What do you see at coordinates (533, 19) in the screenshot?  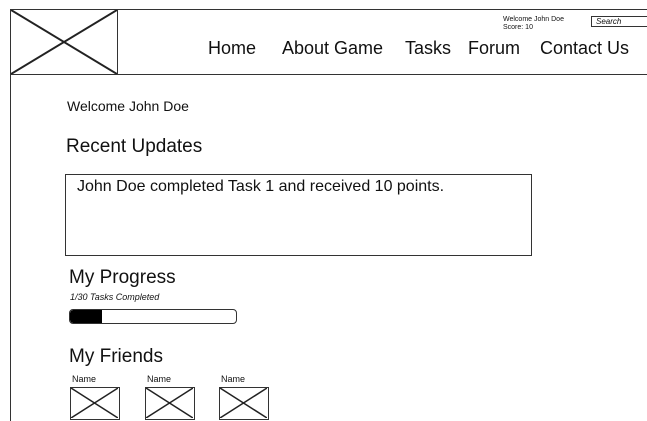 I see `welcome-user-text: Welcome John Doe` at bounding box center [533, 19].